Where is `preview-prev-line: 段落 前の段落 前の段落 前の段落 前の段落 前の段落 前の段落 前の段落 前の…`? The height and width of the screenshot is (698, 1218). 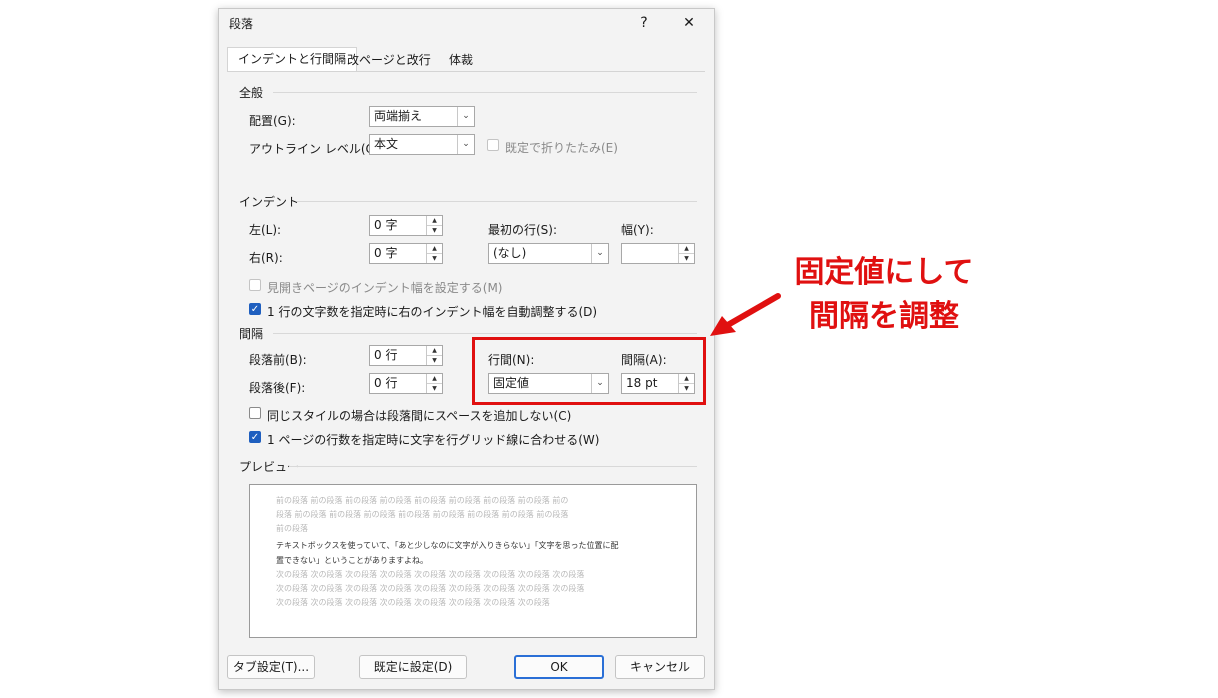 preview-prev-line: 段落 前の段落 前の段落 前の段落 前の段落 前の段落 前の段落 前の段落 前の… is located at coordinates (422, 514).